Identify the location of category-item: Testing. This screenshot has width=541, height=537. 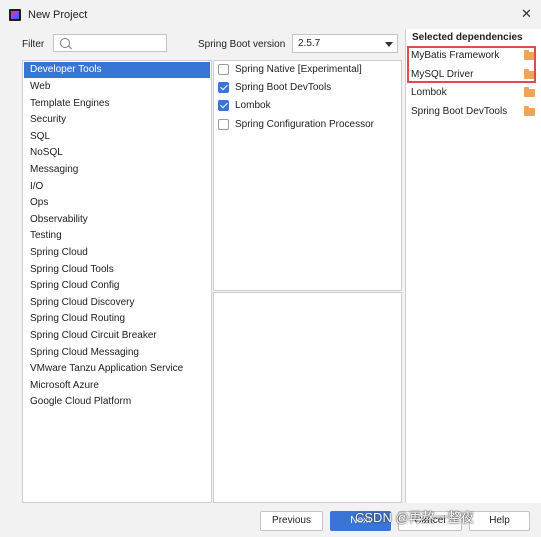
(117, 236).